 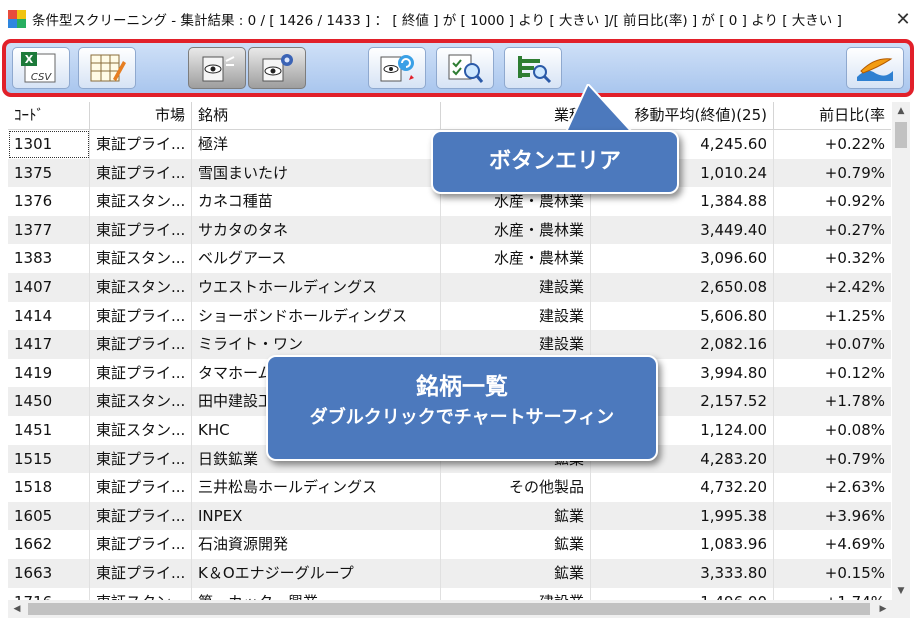 What do you see at coordinates (832, 594) in the screenshot?
I see `cell-change-rate: +1.74%` at bounding box center [832, 594].